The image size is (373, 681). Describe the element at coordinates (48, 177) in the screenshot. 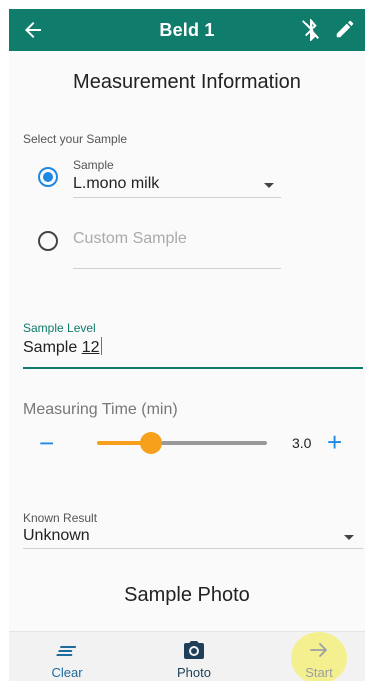

I see `sample-radio` at that location.